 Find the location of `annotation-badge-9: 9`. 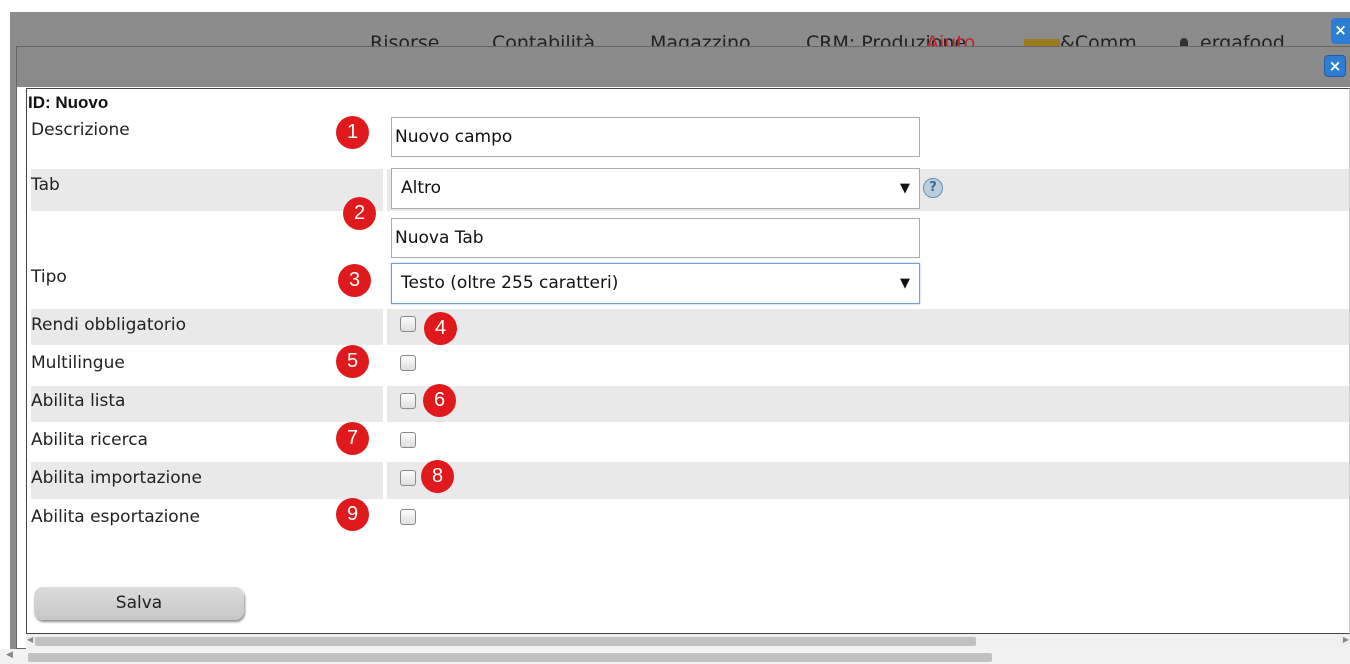

annotation-badge-9: 9 is located at coordinates (352, 514).